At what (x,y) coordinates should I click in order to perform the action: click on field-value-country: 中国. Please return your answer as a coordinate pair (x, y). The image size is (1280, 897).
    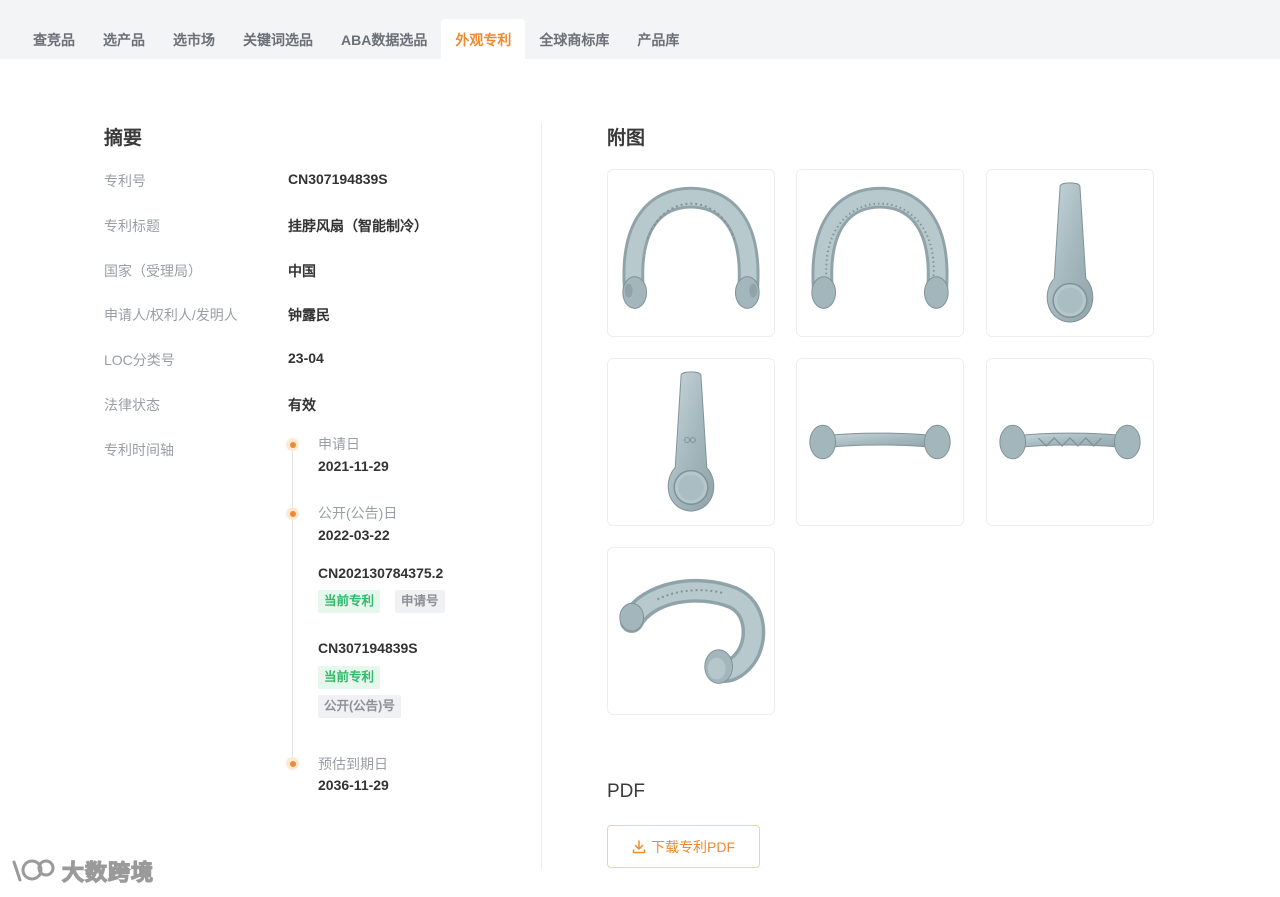
    Looking at the image, I should click on (302, 271).